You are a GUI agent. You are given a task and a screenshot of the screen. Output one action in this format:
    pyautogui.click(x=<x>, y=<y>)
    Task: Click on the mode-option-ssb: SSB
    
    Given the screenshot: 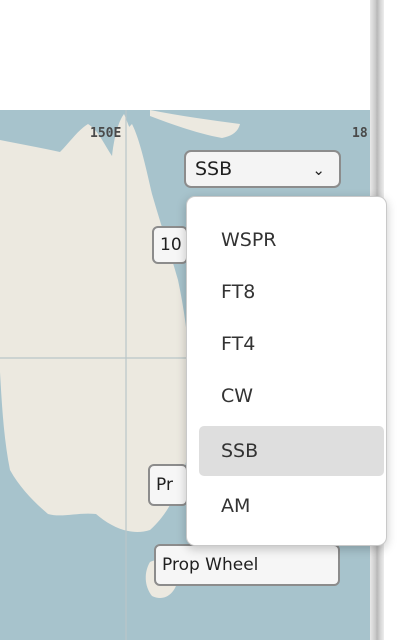 What is the action you would take?
    pyautogui.click(x=291, y=451)
    